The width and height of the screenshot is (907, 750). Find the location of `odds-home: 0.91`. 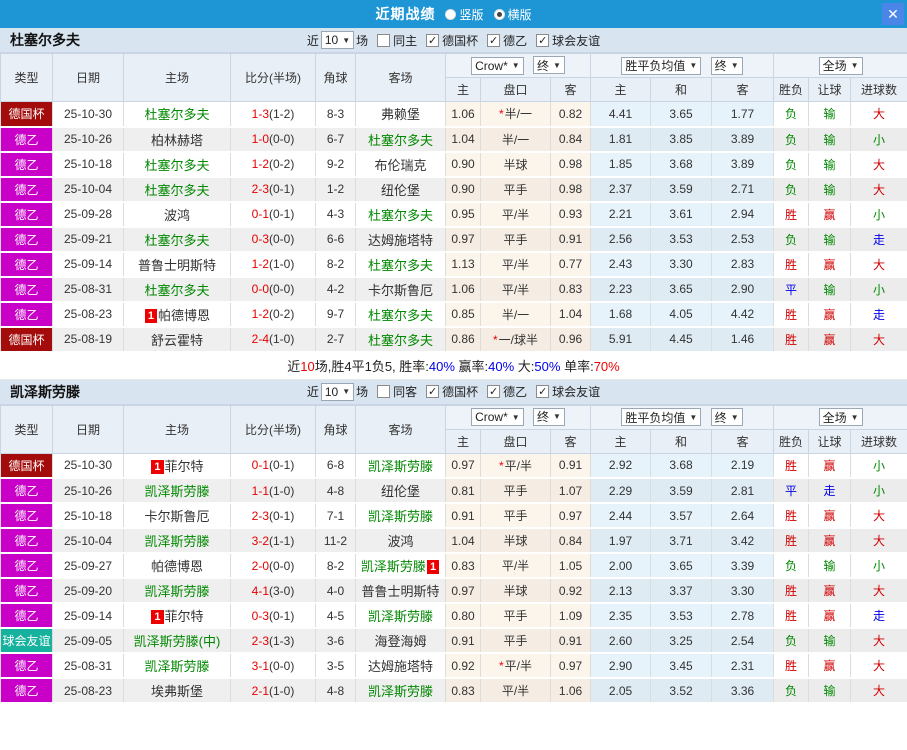

odds-home: 0.91 is located at coordinates (463, 516).